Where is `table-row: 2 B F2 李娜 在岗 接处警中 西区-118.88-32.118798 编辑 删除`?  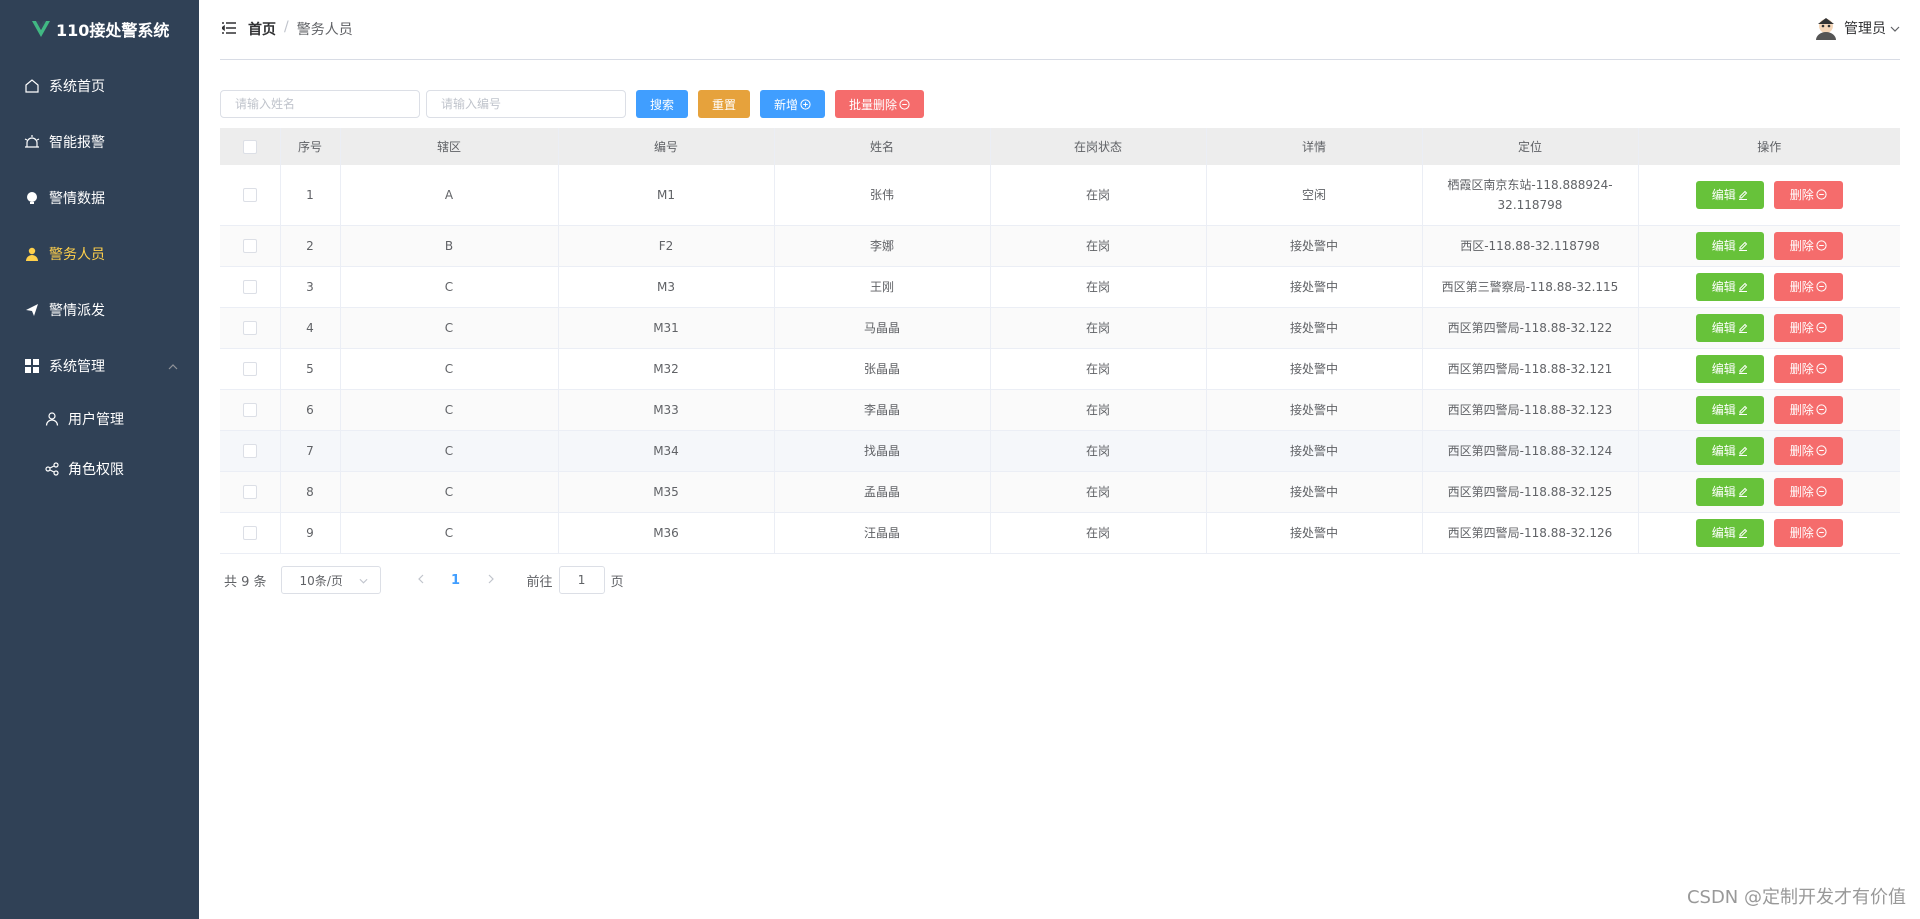
table-row: 2 B F2 李娜 在岗 接处警中 西区-118.88-32.118798 编辑 删除 is located at coordinates (1060, 246).